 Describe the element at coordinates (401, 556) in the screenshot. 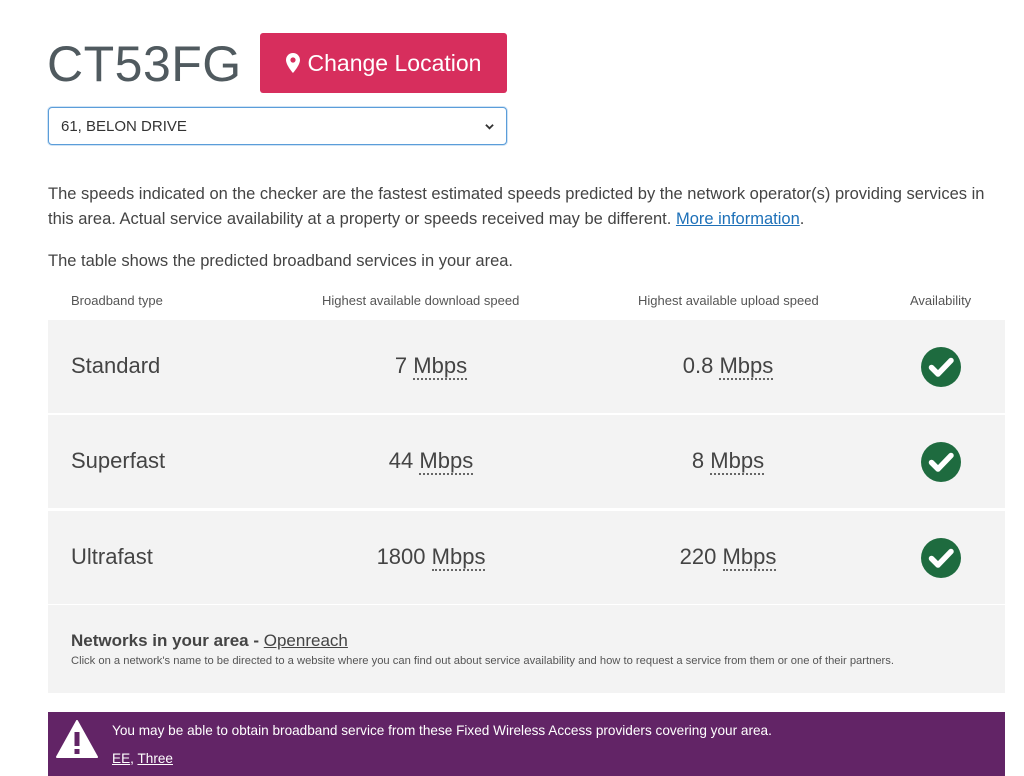

I see `download-value: 1800` at that location.